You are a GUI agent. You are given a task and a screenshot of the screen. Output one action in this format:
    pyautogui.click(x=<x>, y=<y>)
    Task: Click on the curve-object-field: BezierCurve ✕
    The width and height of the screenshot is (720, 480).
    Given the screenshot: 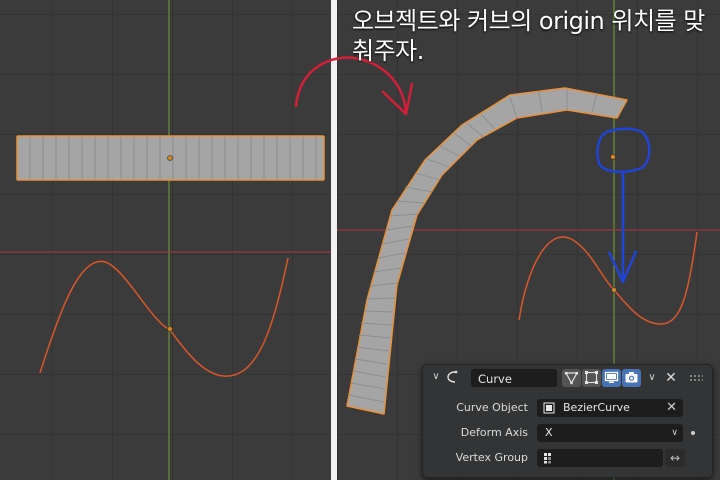 What is the action you would take?
    pyautogui.click(x=610, y=408)
    